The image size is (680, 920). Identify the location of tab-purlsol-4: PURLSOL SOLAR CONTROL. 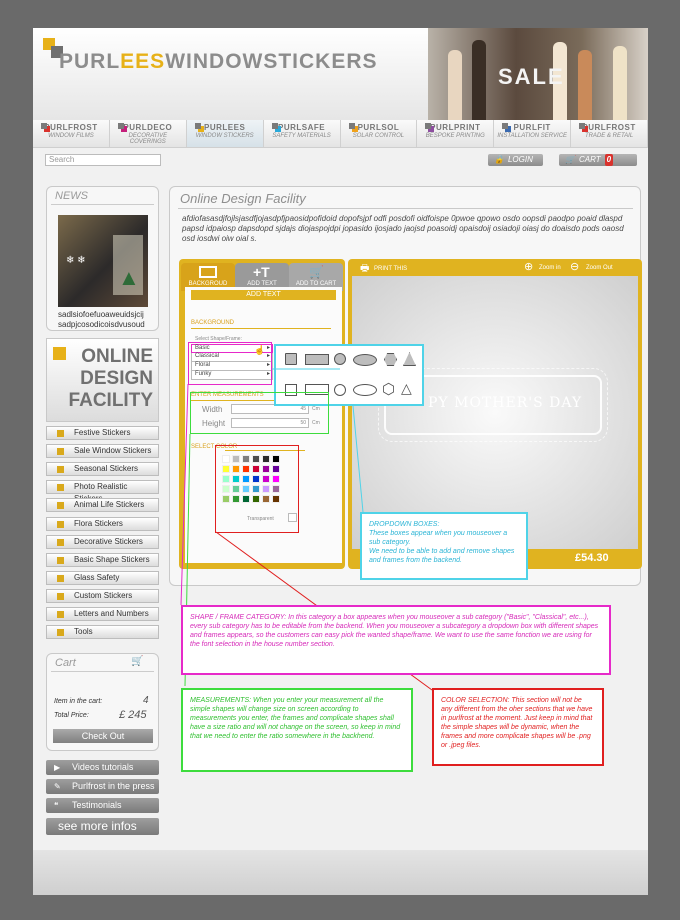
(379, 133).